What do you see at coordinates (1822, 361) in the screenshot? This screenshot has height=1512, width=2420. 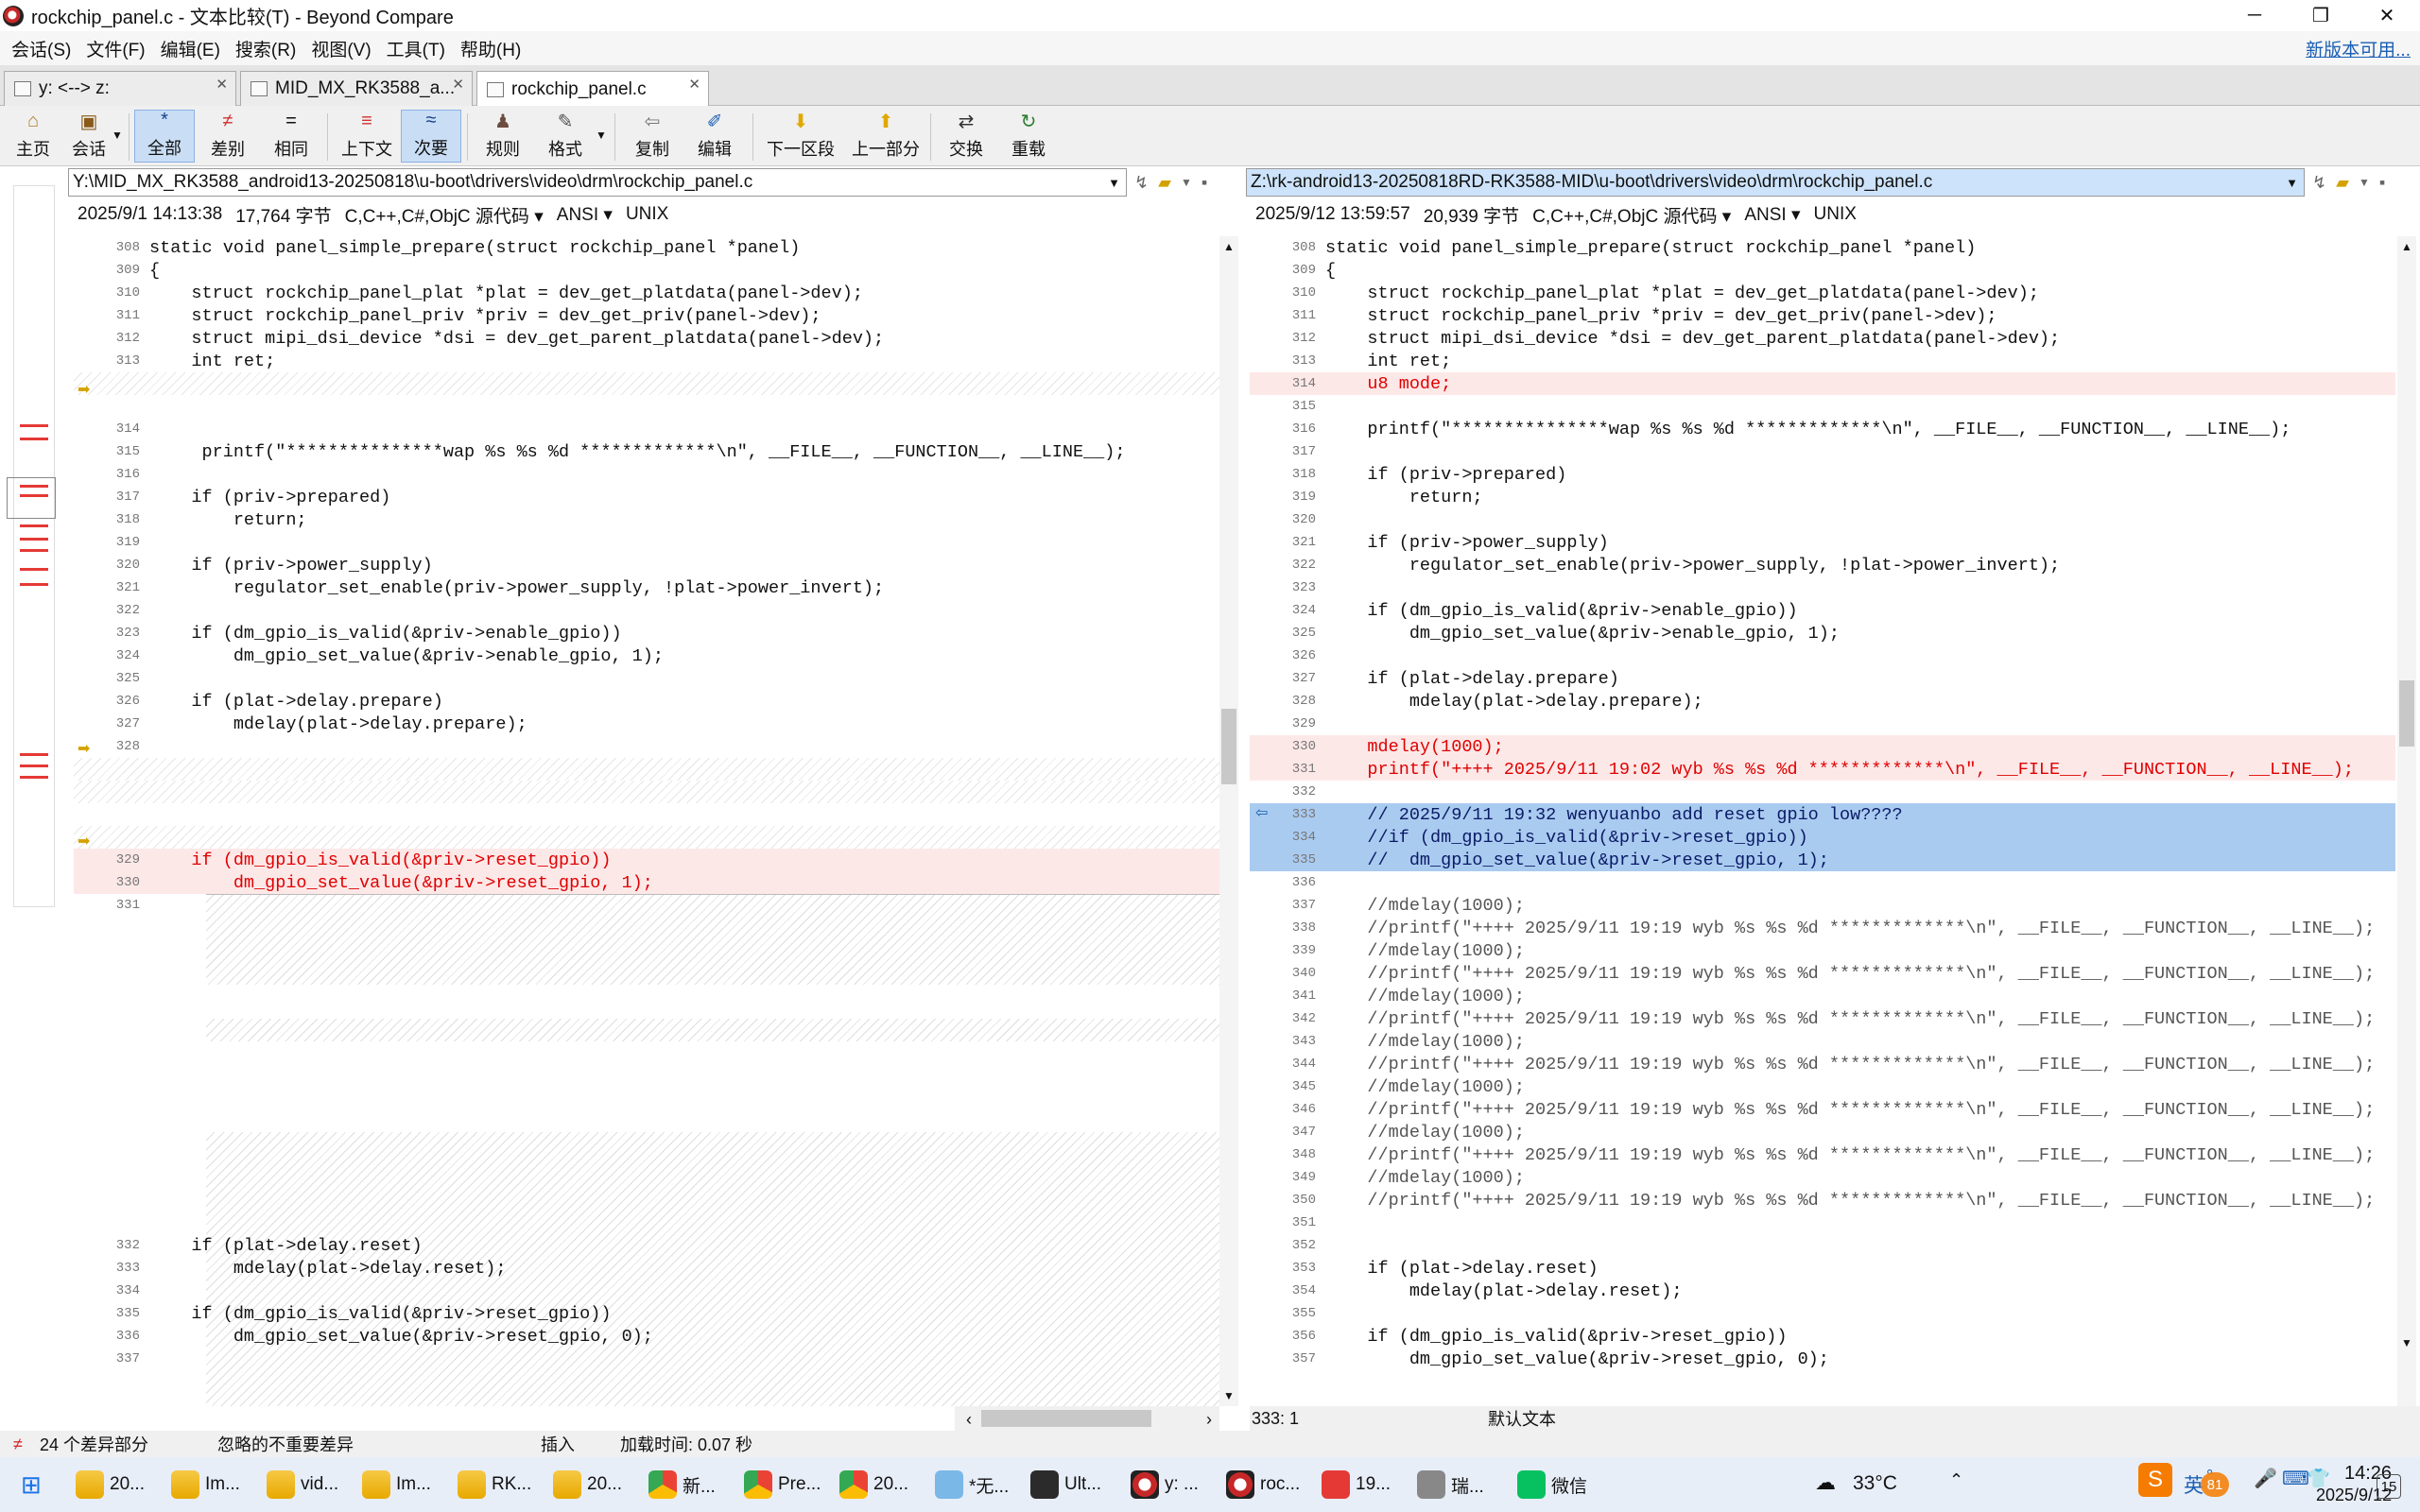 I see `code-line: 313 int ret;` at bounding box center [1822, 361].